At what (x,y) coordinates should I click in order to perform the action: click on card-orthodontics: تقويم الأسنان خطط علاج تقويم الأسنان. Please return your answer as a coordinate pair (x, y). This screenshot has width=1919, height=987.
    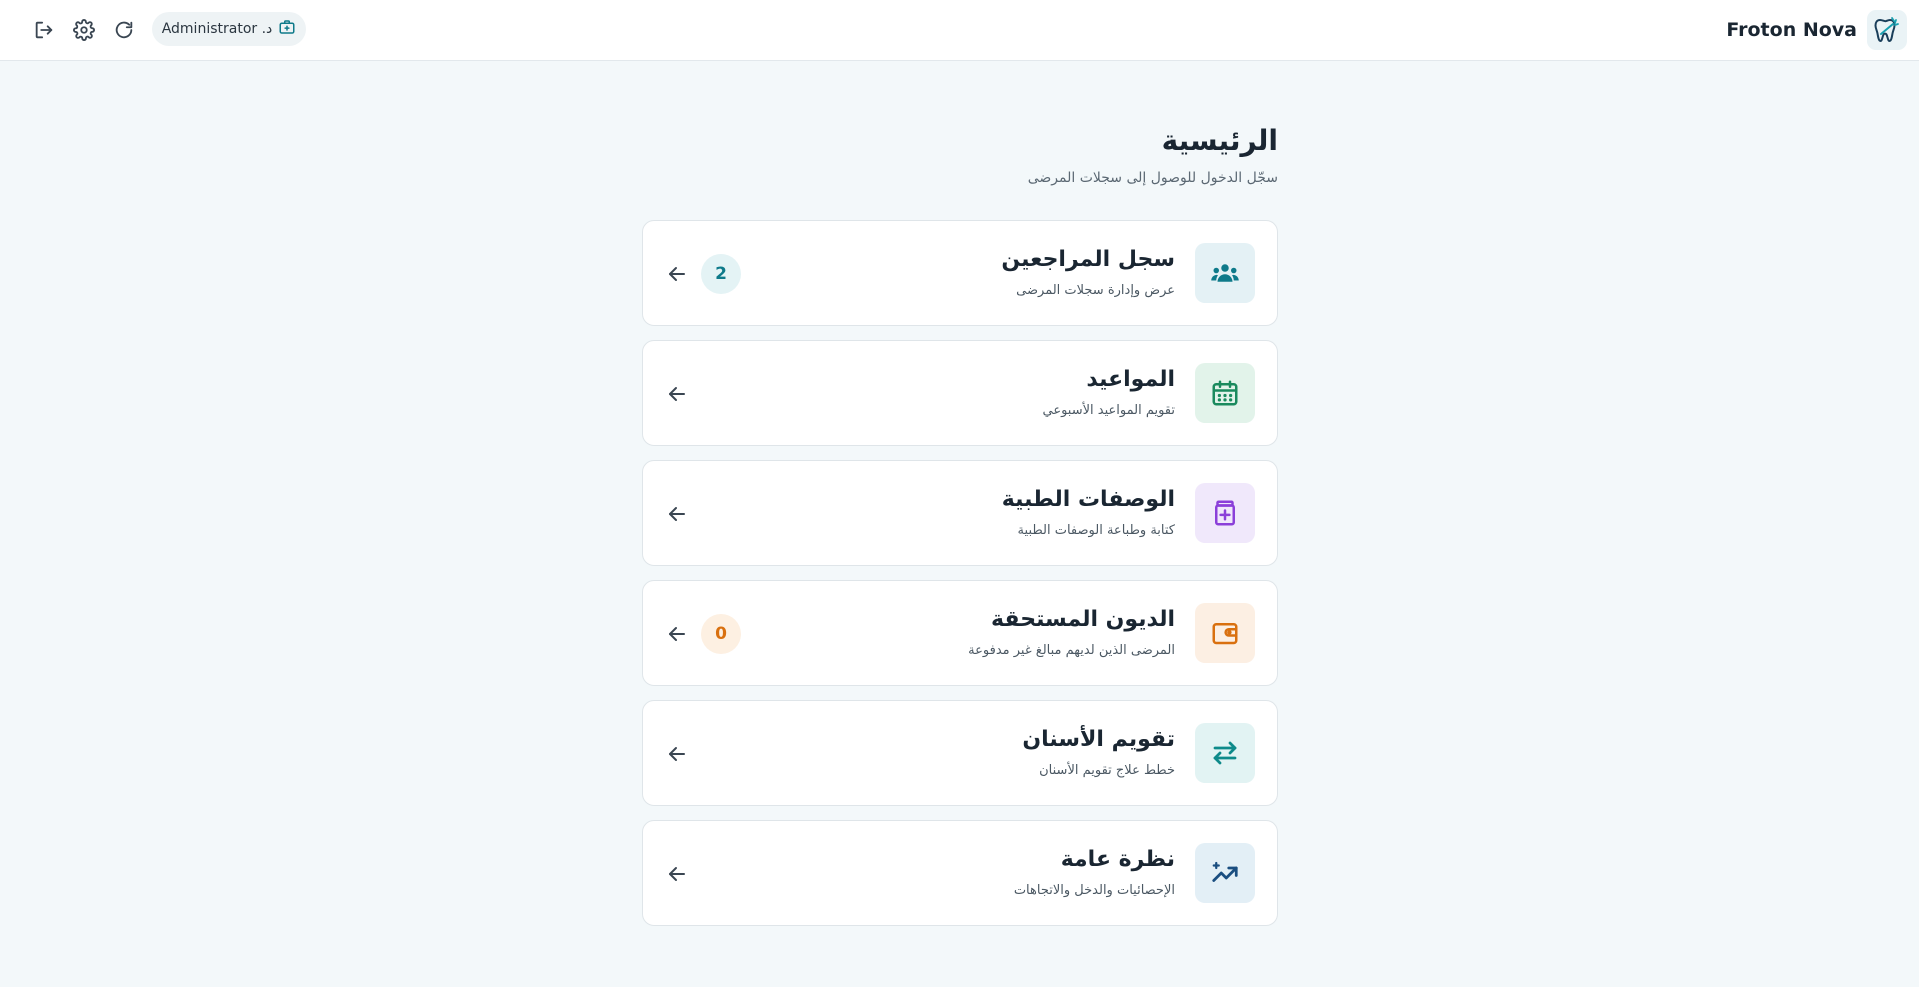
    Looking at the image, I should click on (960, 753).